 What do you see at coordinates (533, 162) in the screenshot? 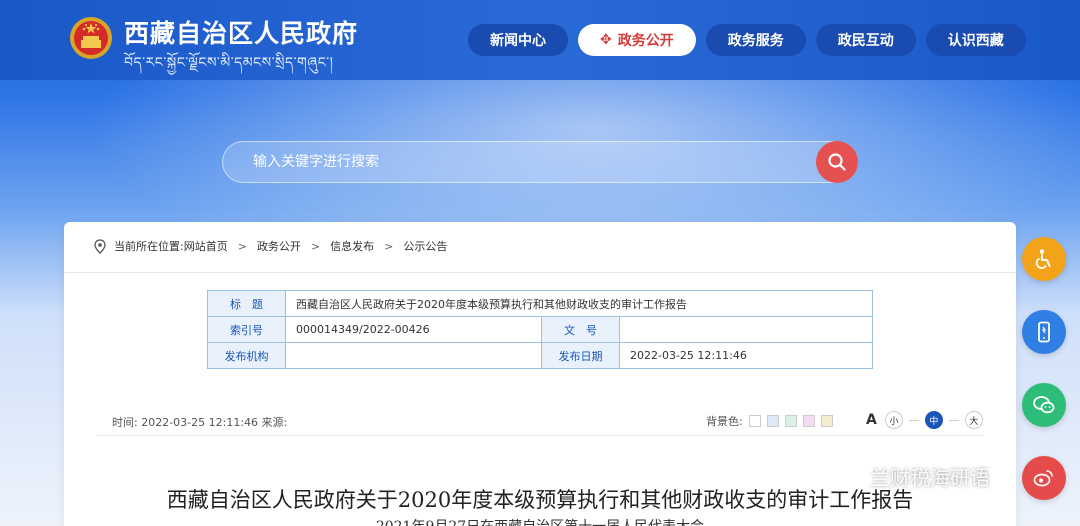
I see `search-input` at bounding box center [533, 162].